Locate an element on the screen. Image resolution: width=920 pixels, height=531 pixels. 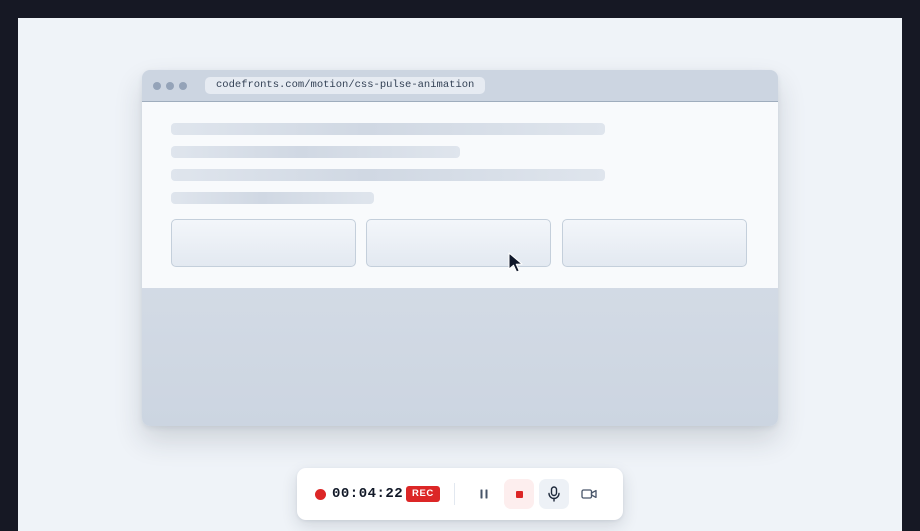
pause-button is located at coordinates (484, 494).